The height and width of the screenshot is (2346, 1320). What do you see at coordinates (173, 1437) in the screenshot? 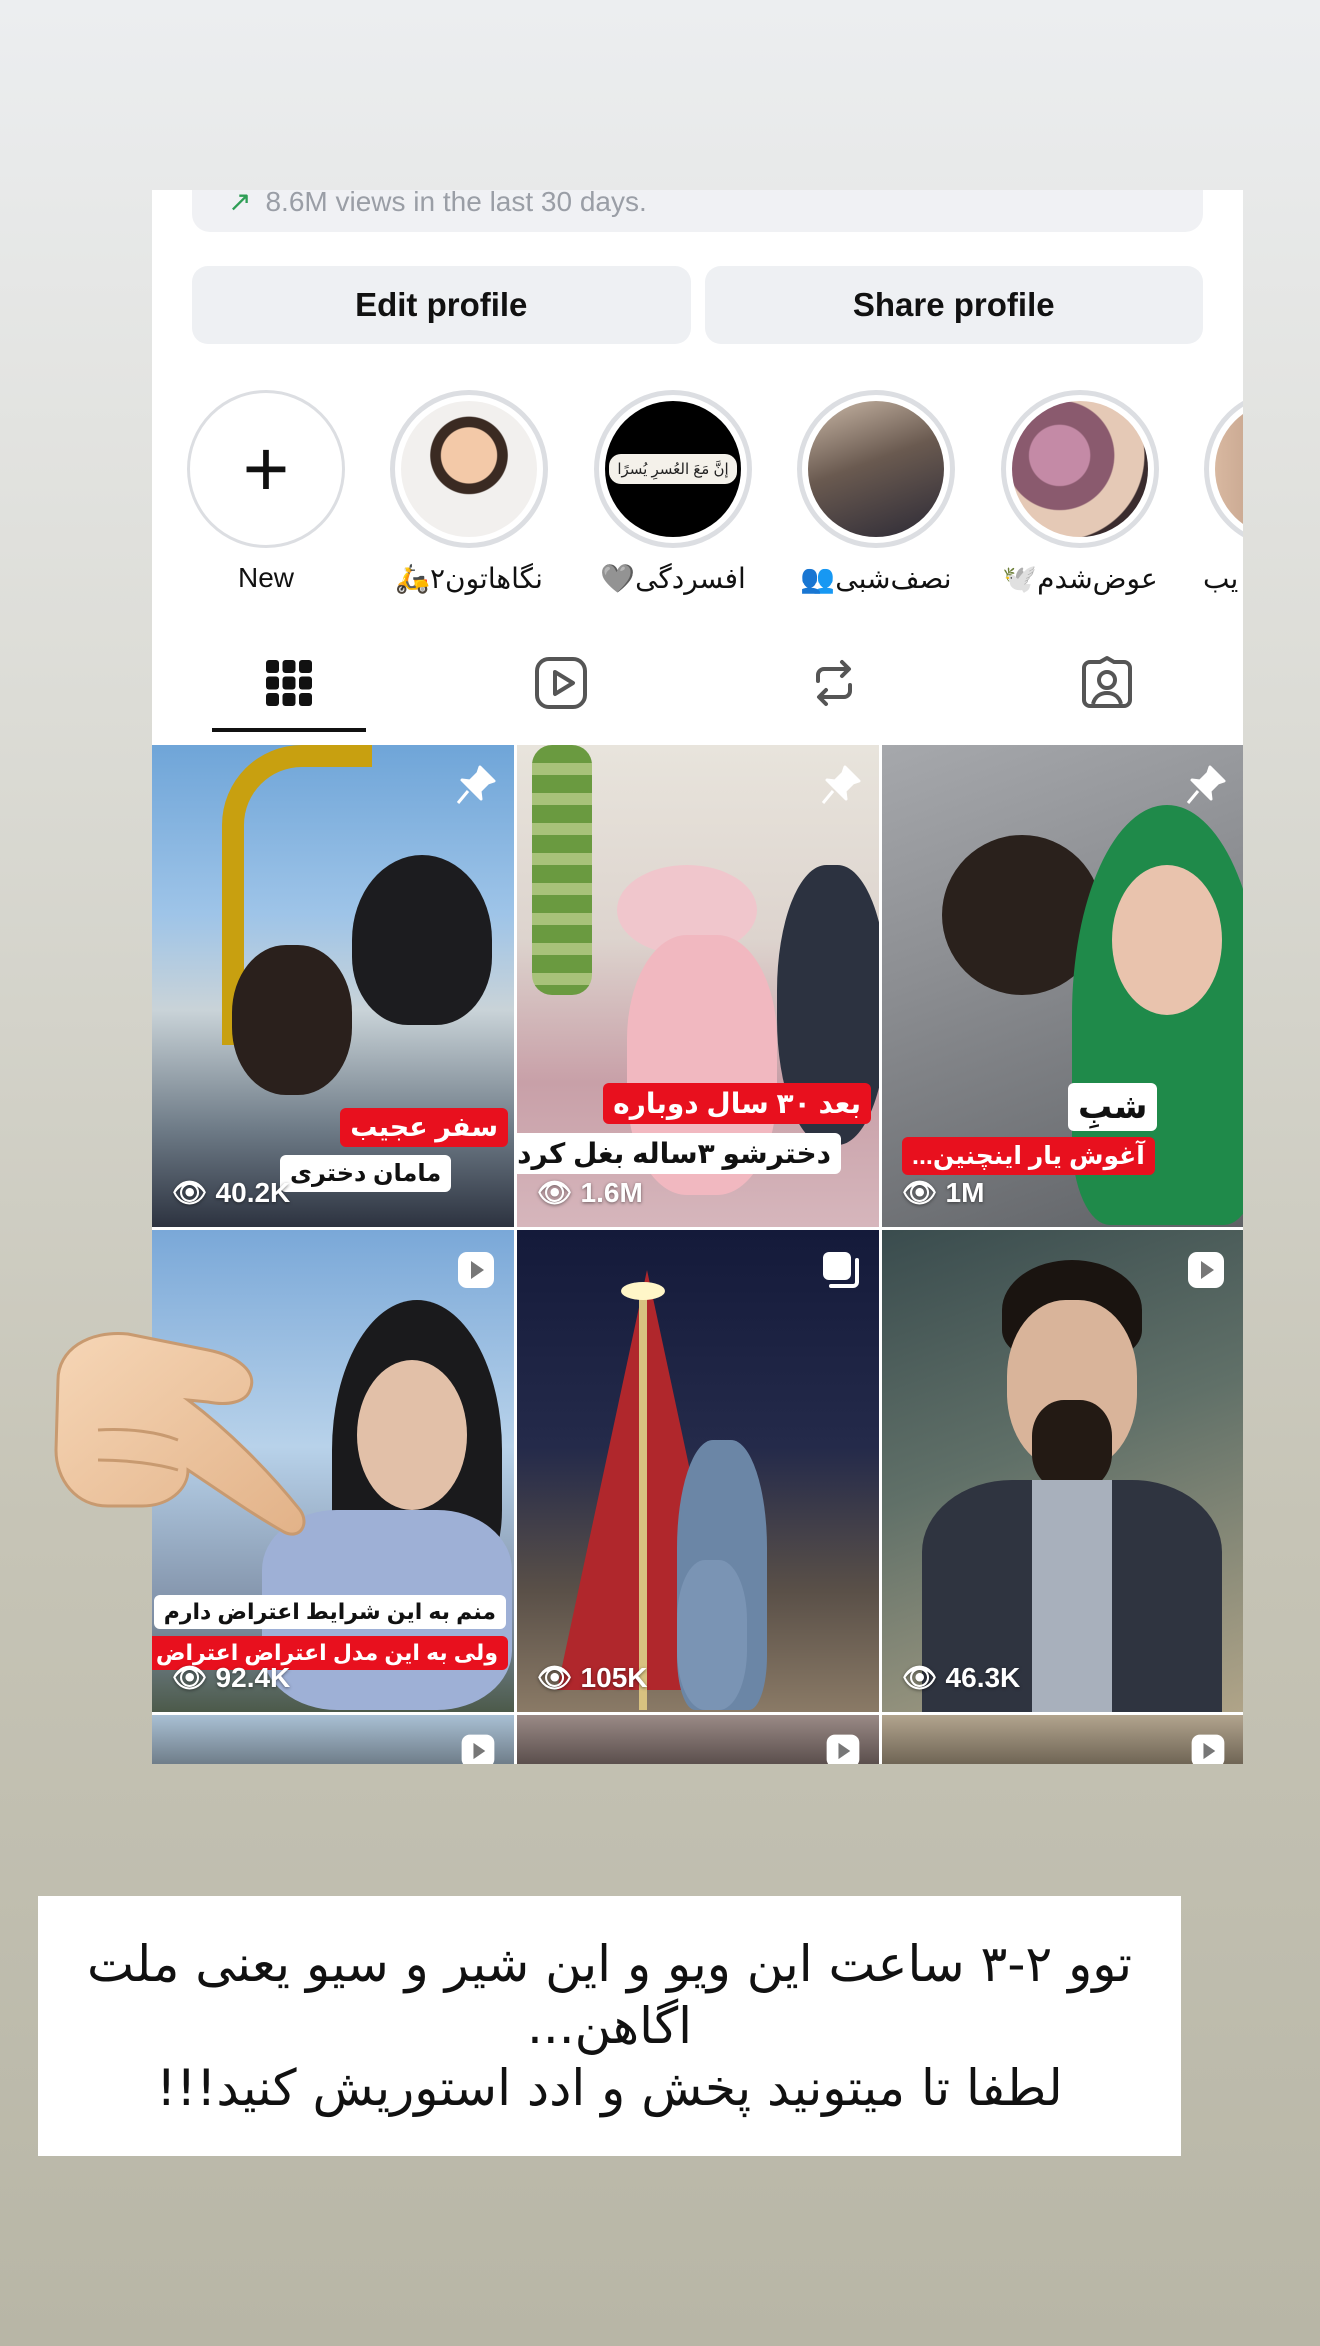
I see `pointing-hand-icon` at bounding box center [173, 1437].